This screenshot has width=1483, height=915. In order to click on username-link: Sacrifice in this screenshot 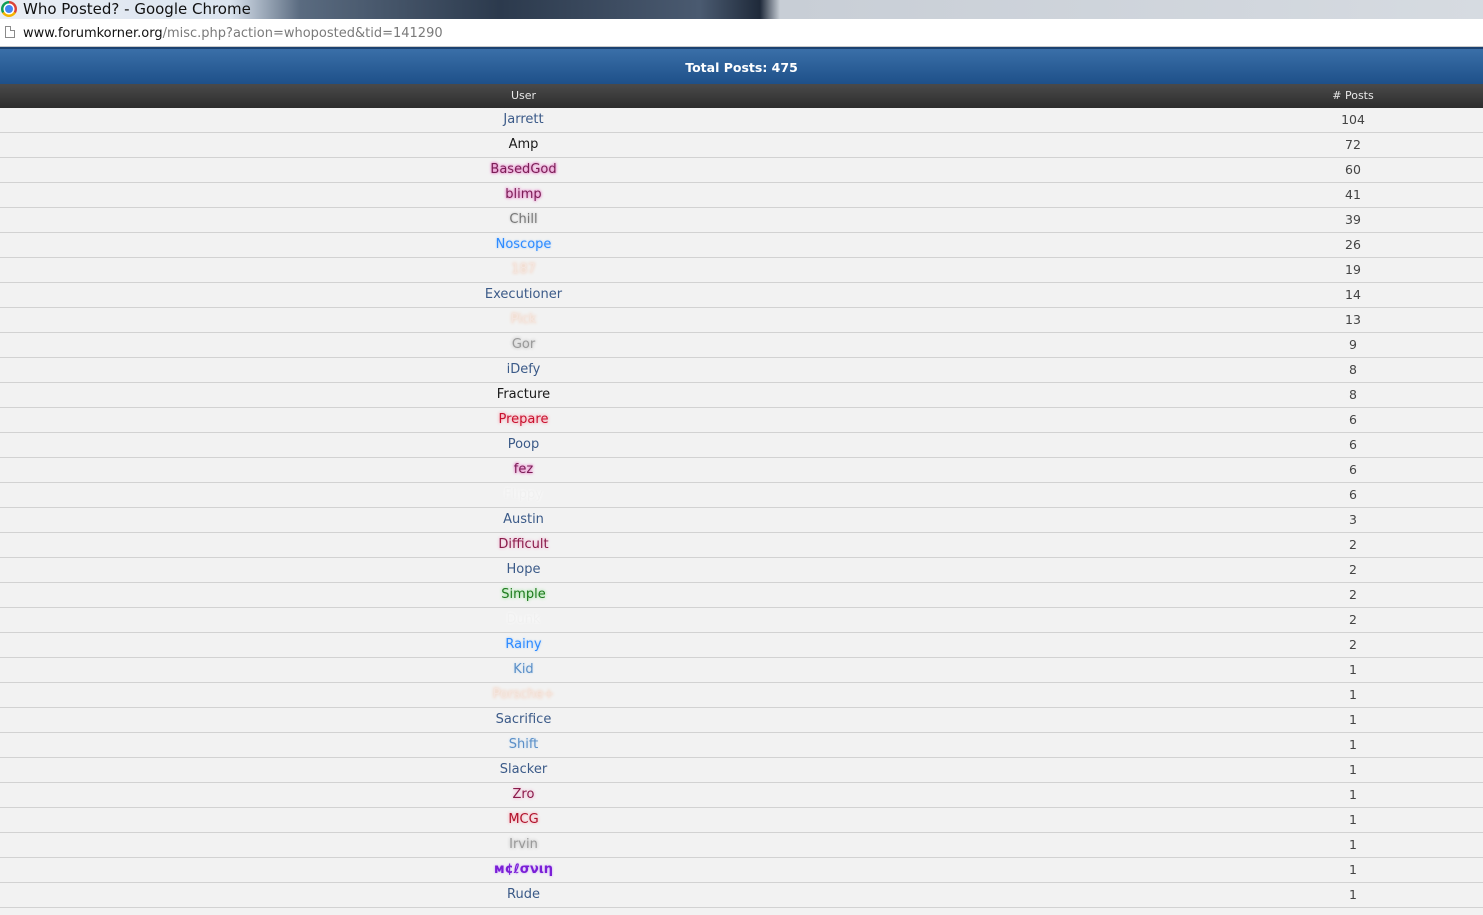, I will do `click(523, 720)`.